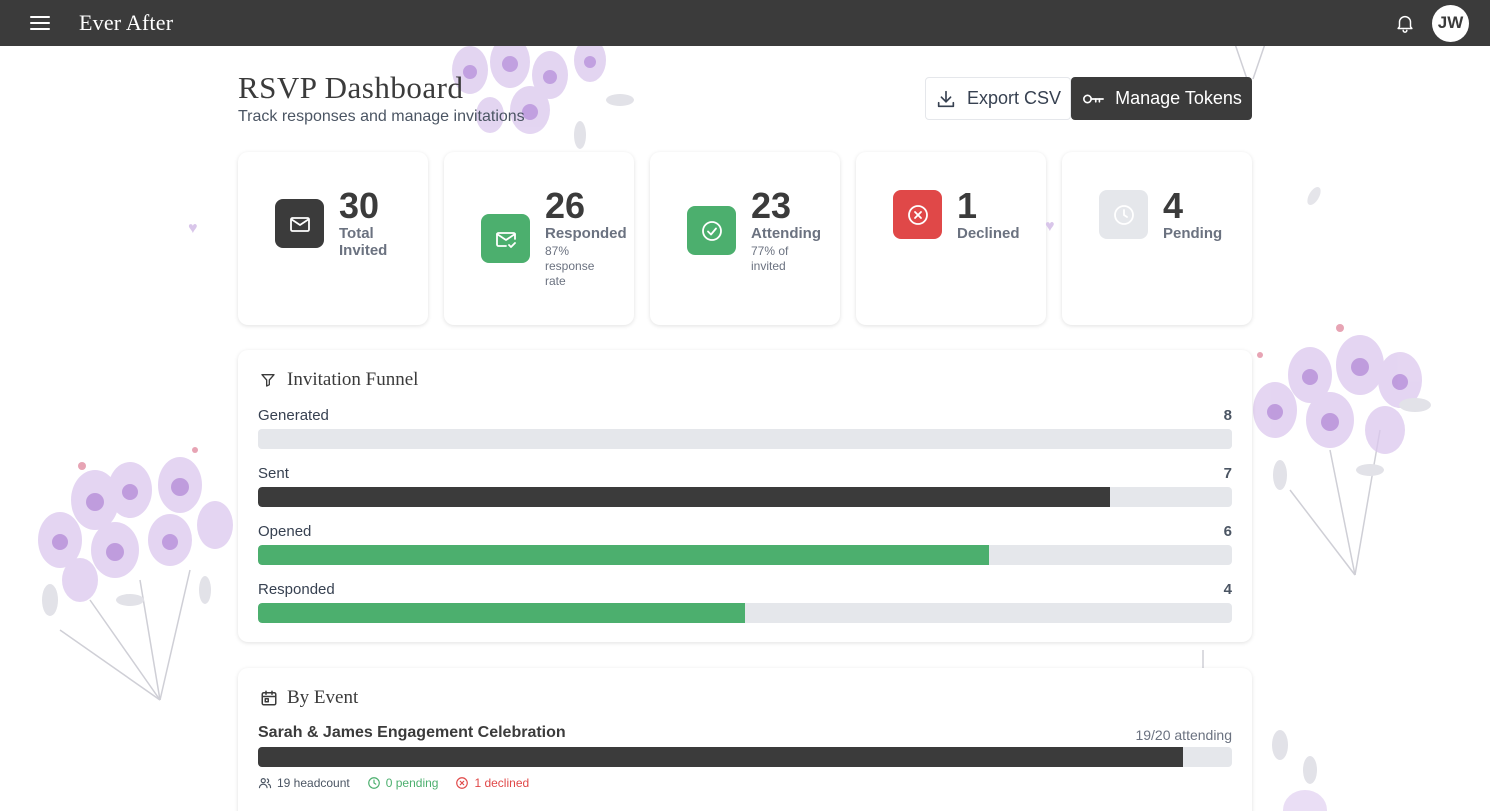 This screenshot has width=1490, height=811. Describe the element at coordinates (502, 783) in the screenshot. I see `declined-text: 1 declined` at that location.